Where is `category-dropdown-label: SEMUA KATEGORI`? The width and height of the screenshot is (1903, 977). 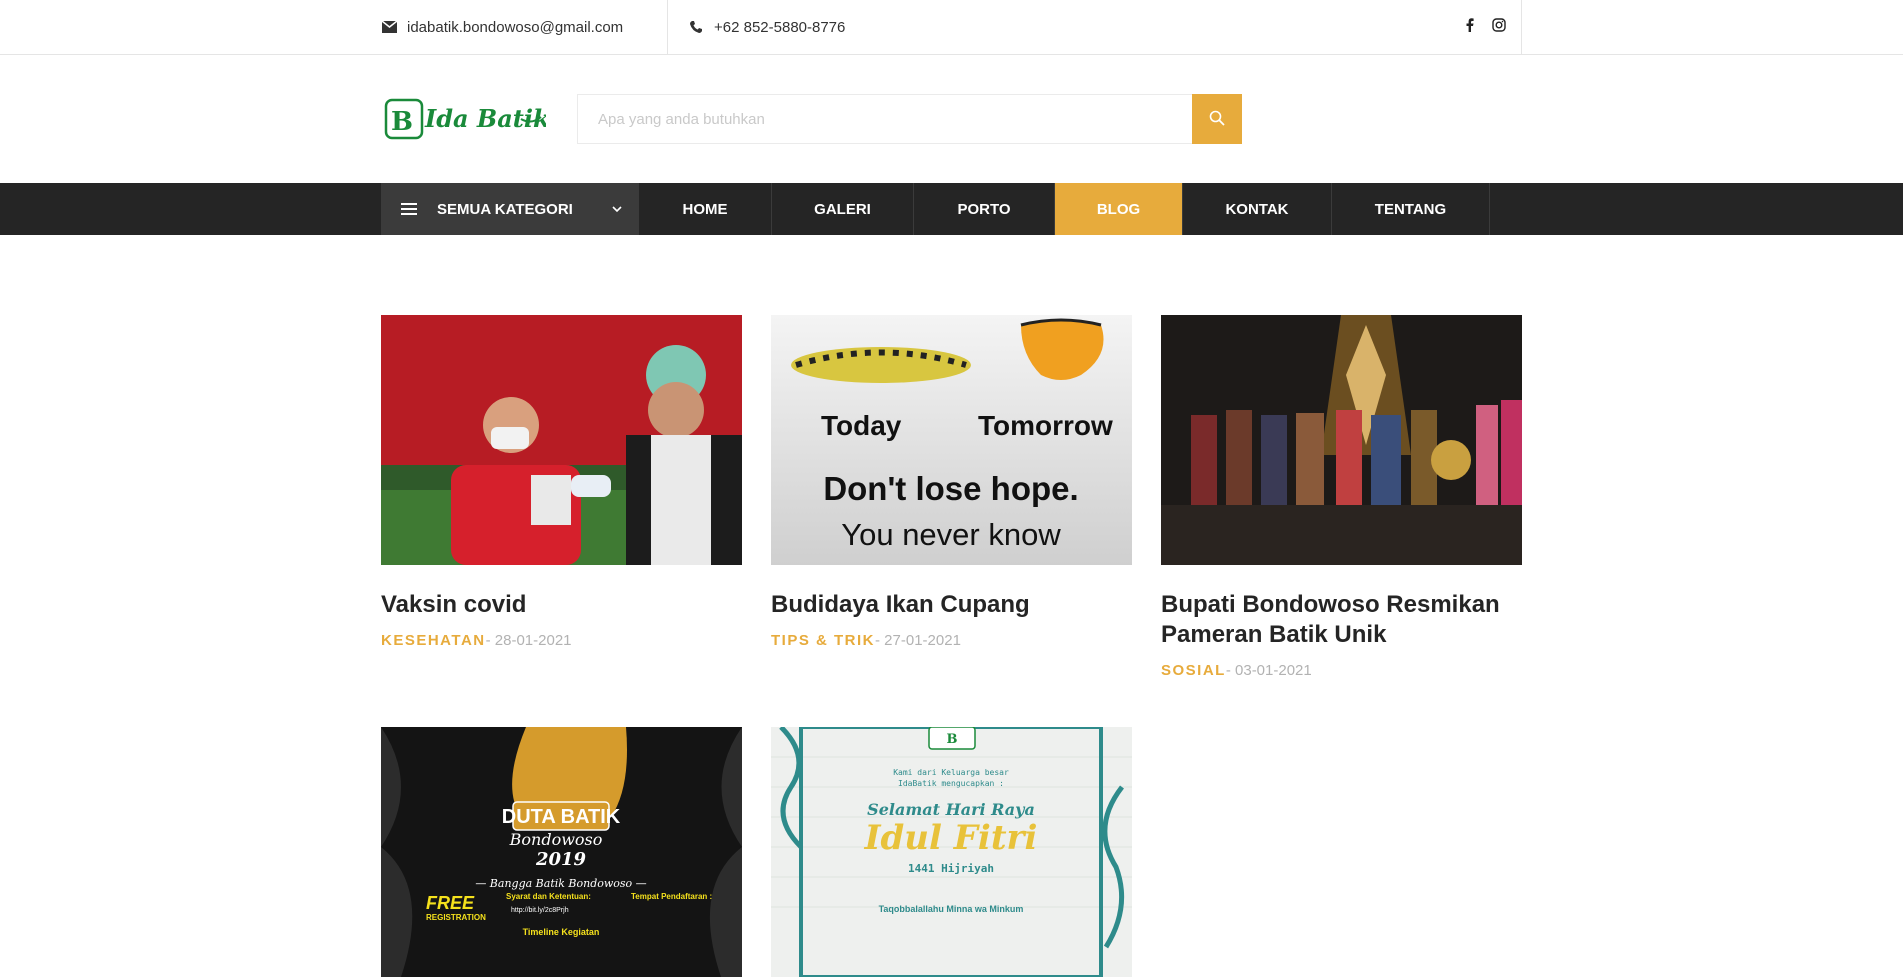
category-dropdown-label: SEMUA KATEGORI is located at coordinates (505, 209).